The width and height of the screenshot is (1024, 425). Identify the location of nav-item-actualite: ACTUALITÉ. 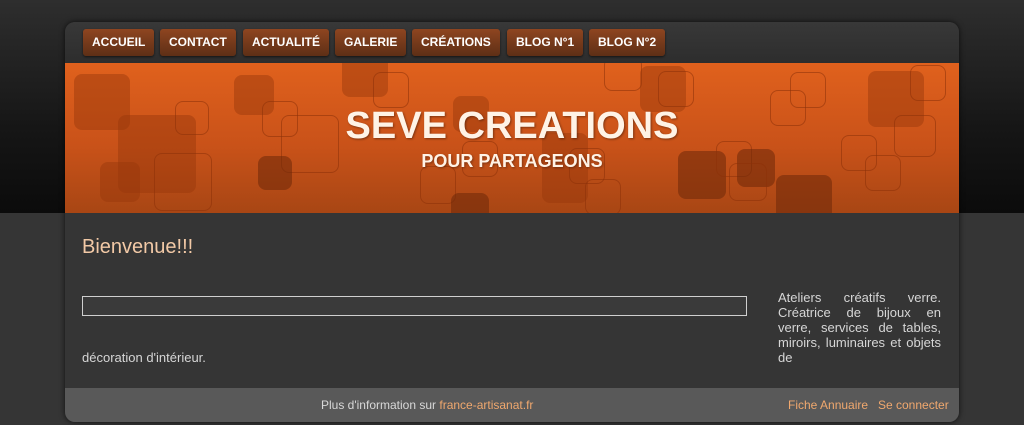
(286, 42).